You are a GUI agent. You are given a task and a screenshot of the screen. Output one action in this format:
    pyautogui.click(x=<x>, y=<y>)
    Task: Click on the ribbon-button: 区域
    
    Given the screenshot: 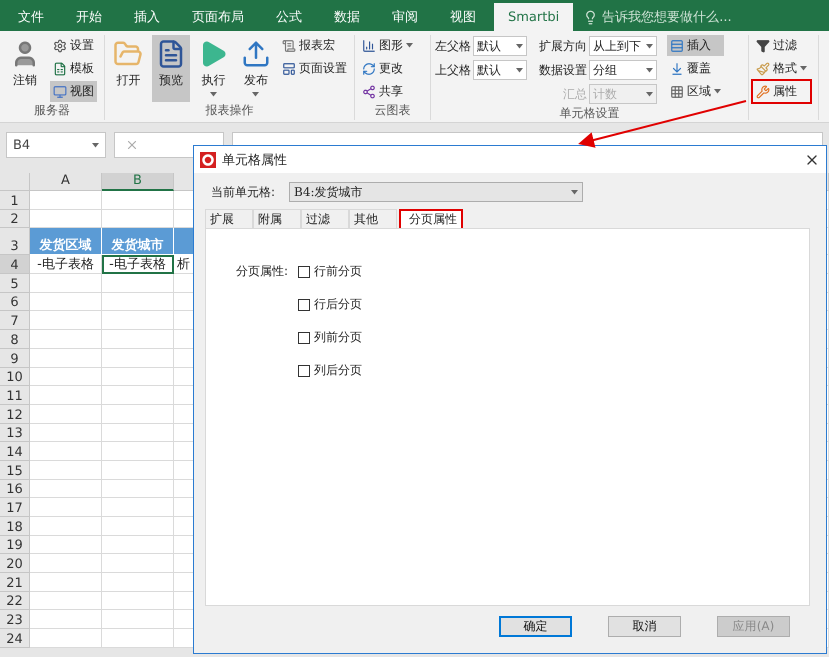 What is the action you would take?
    pyautogui.click(x=695, y=91)
    